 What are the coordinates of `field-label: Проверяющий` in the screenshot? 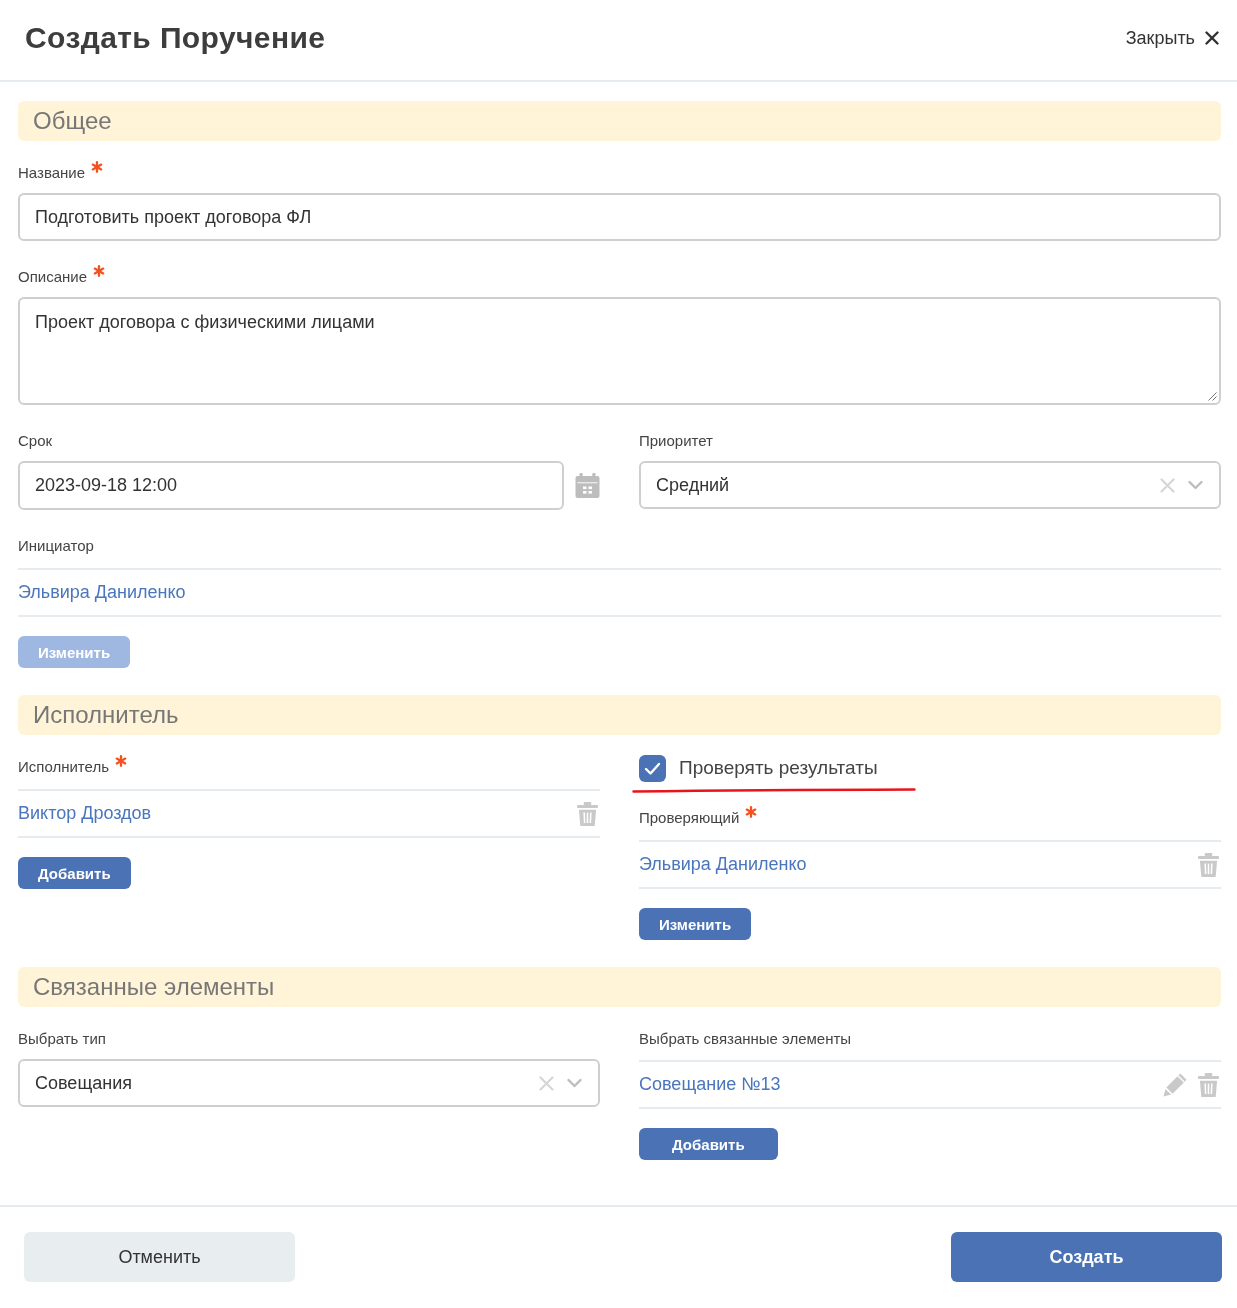 It's located at (689, 817).